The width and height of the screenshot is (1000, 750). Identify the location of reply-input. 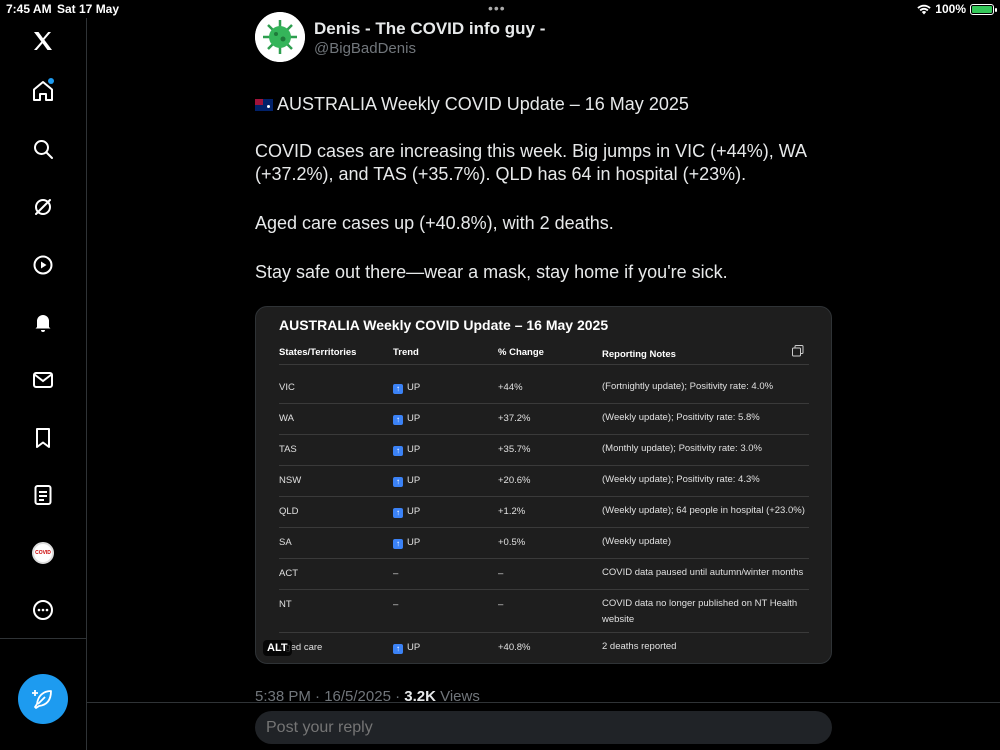
(543, 727).